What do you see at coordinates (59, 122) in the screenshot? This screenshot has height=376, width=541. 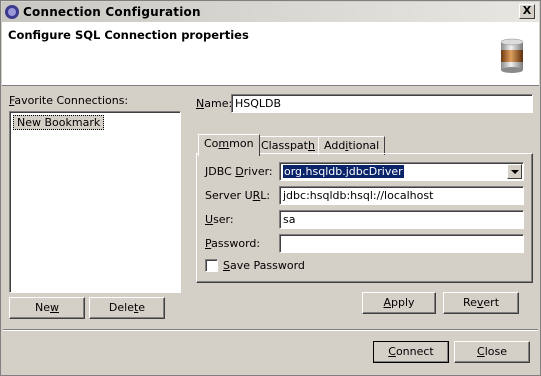 I see `list-item: New Bookmark` at bounding box center [59, 122].